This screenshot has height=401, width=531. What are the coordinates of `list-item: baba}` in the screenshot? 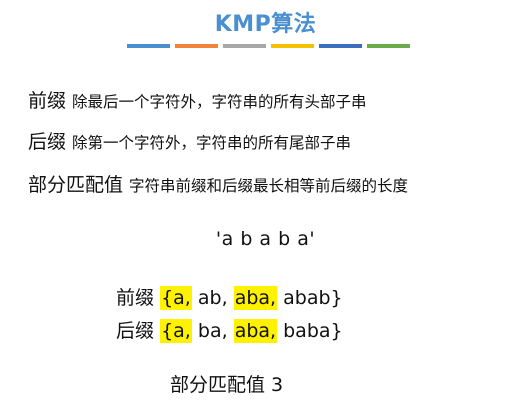 It's located at (313, 331).